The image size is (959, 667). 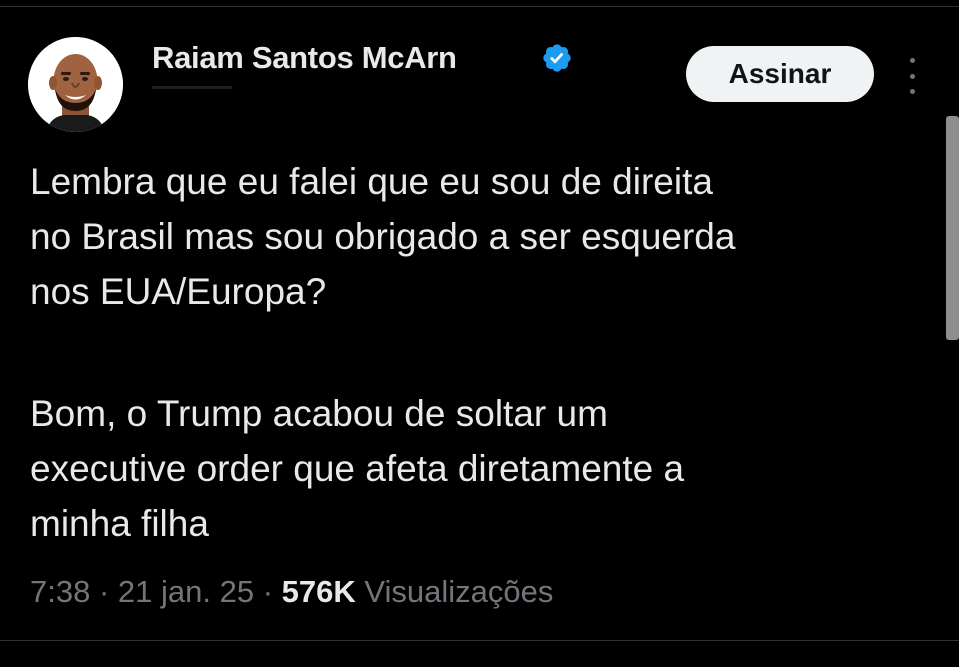 What do you see at coordinates (780, 74) in the screenshot?
I see `subscribe-button: Assinar` at bounding box center [780, 74].